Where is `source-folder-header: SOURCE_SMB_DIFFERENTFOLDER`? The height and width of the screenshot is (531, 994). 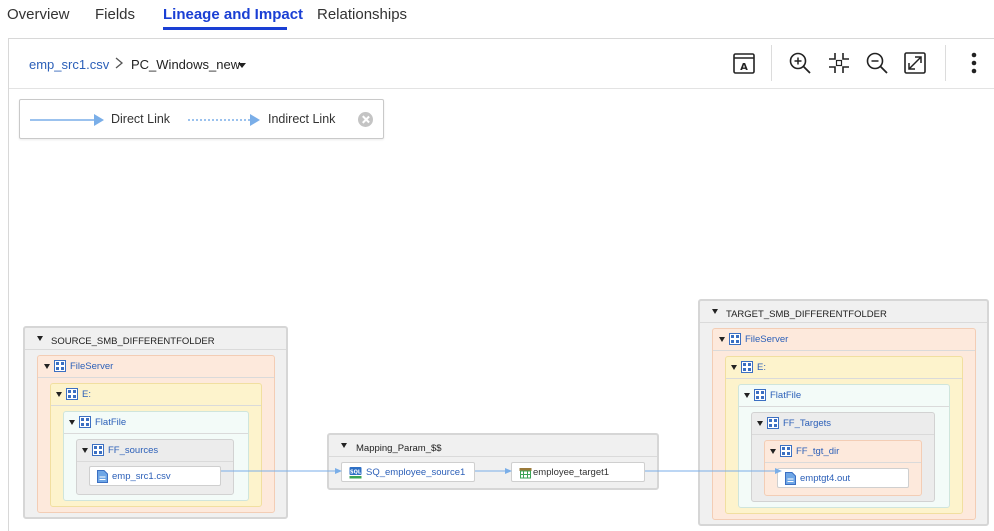
source-folder-header: SOURCE_SMB_DIFFERENTFOLDER is located at coordinates (155, 339).